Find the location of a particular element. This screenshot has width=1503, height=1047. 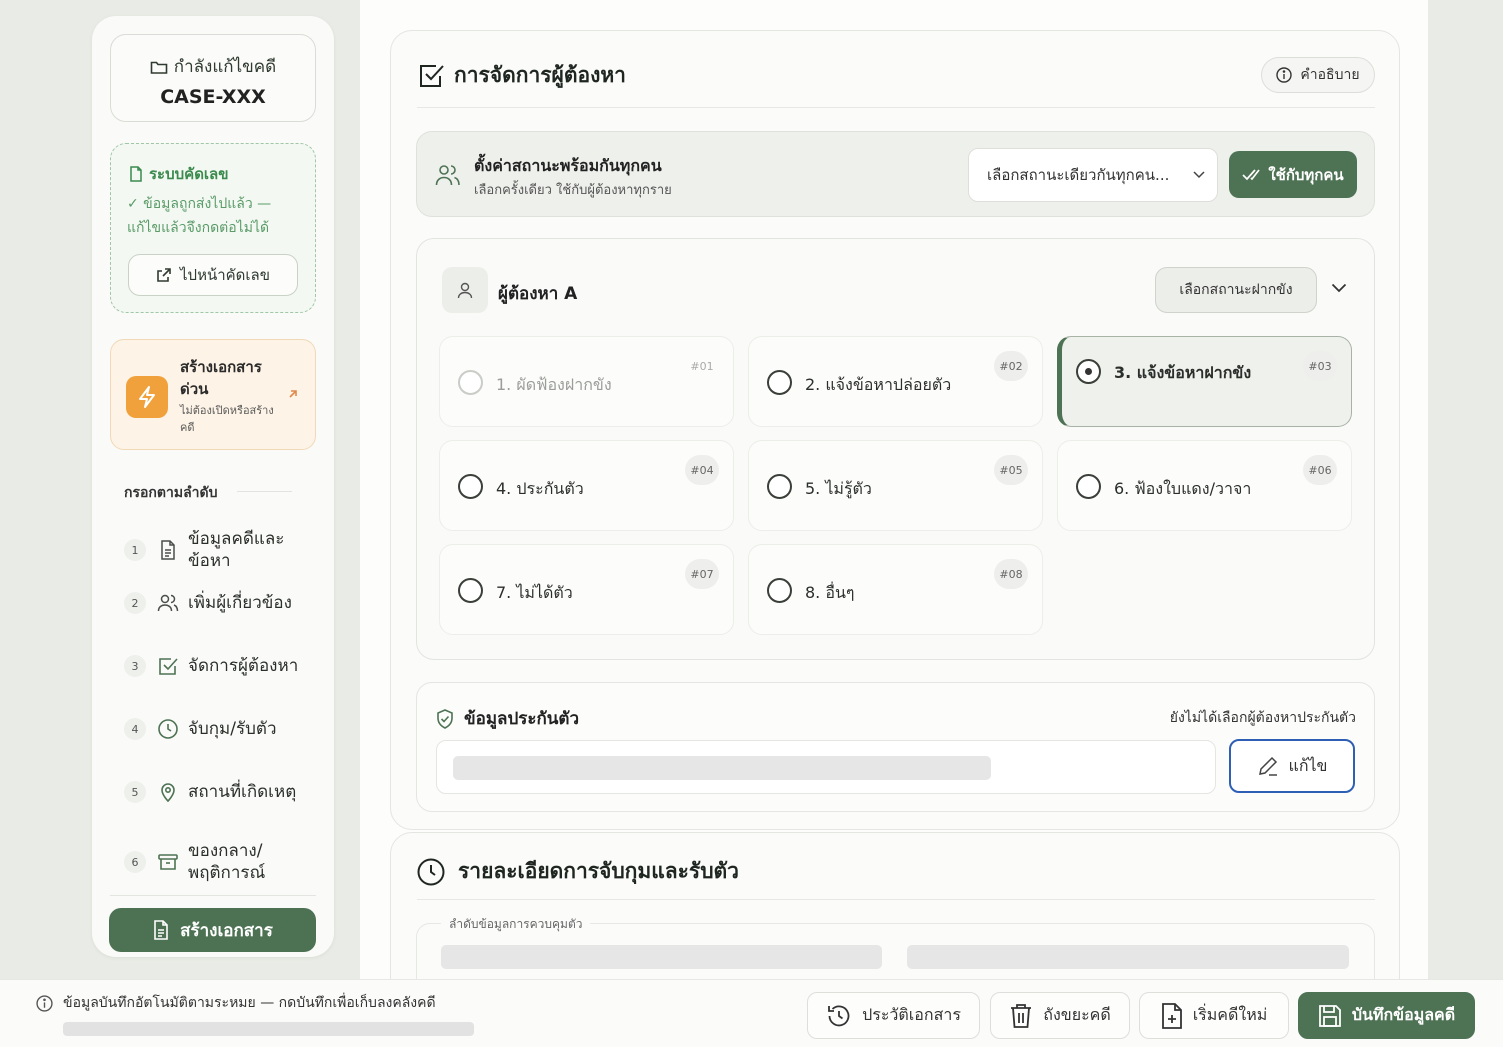

create-document-button: สร้างเอกสาร is located at coordinates (212, 930).